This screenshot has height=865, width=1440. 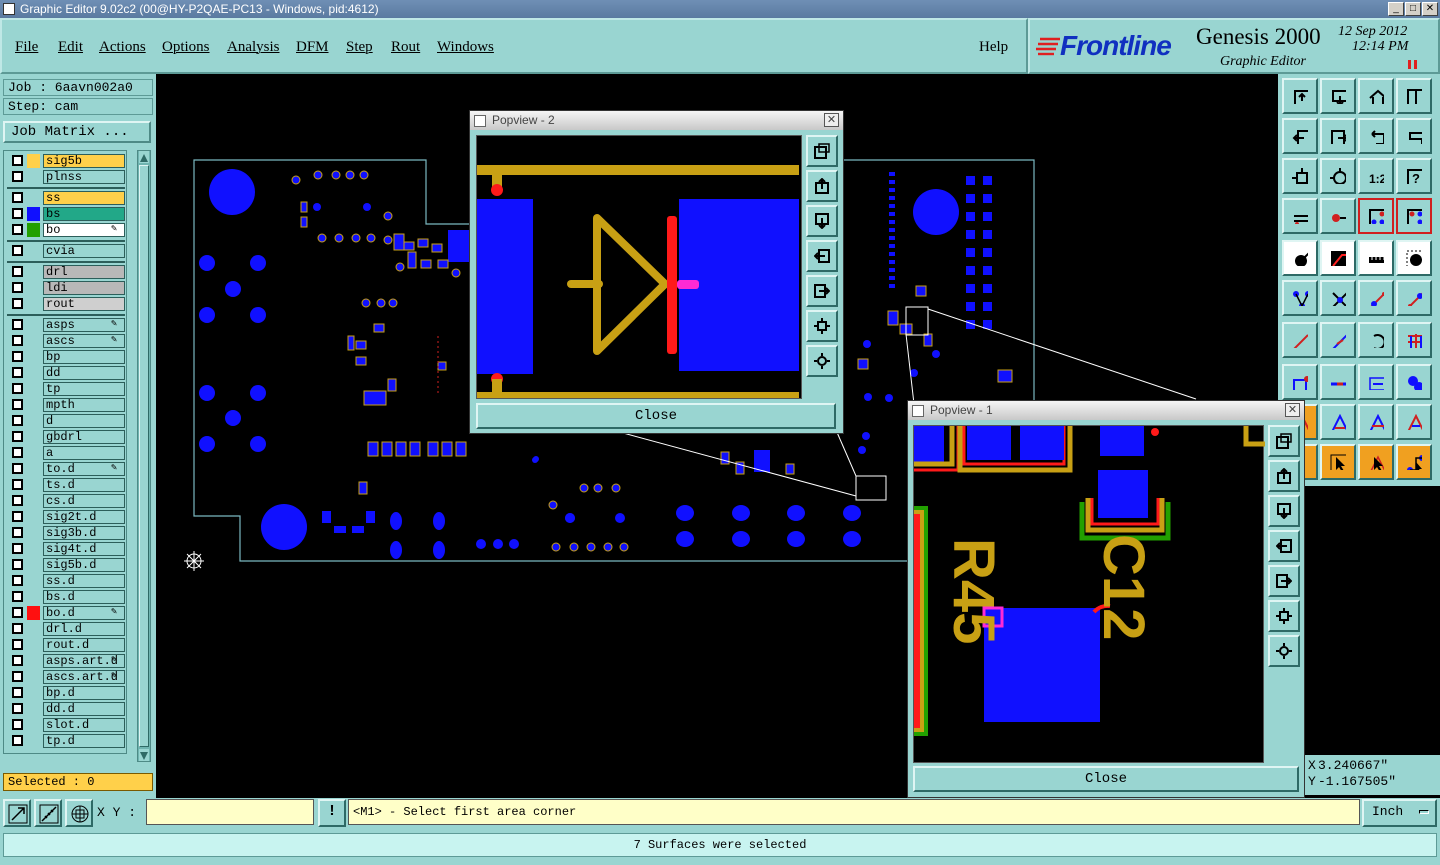 What do you see at coordinates (656, 416) in the screenshot?
I see `popview-2-close-button: Close` at bounding box center [656, 416].